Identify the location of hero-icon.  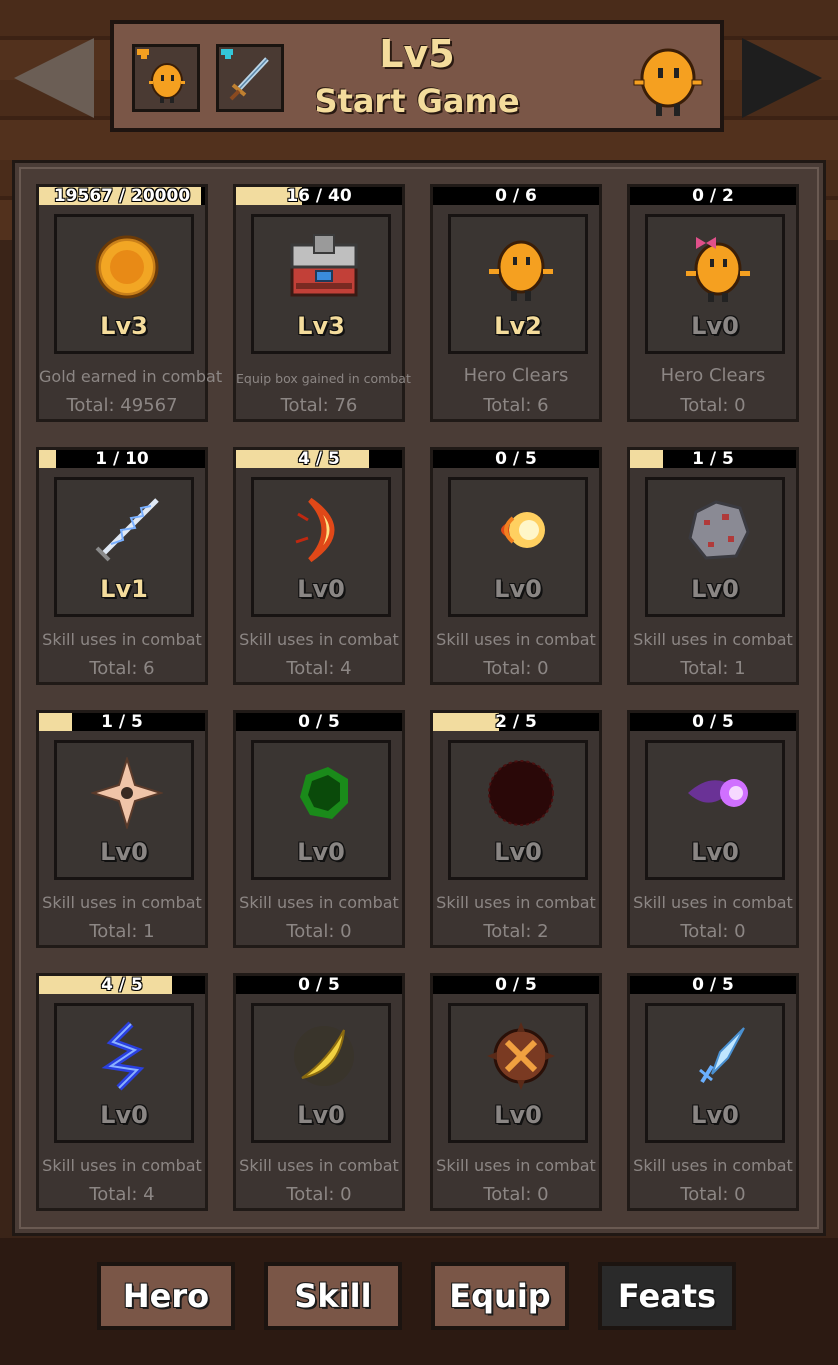
(521, 270).